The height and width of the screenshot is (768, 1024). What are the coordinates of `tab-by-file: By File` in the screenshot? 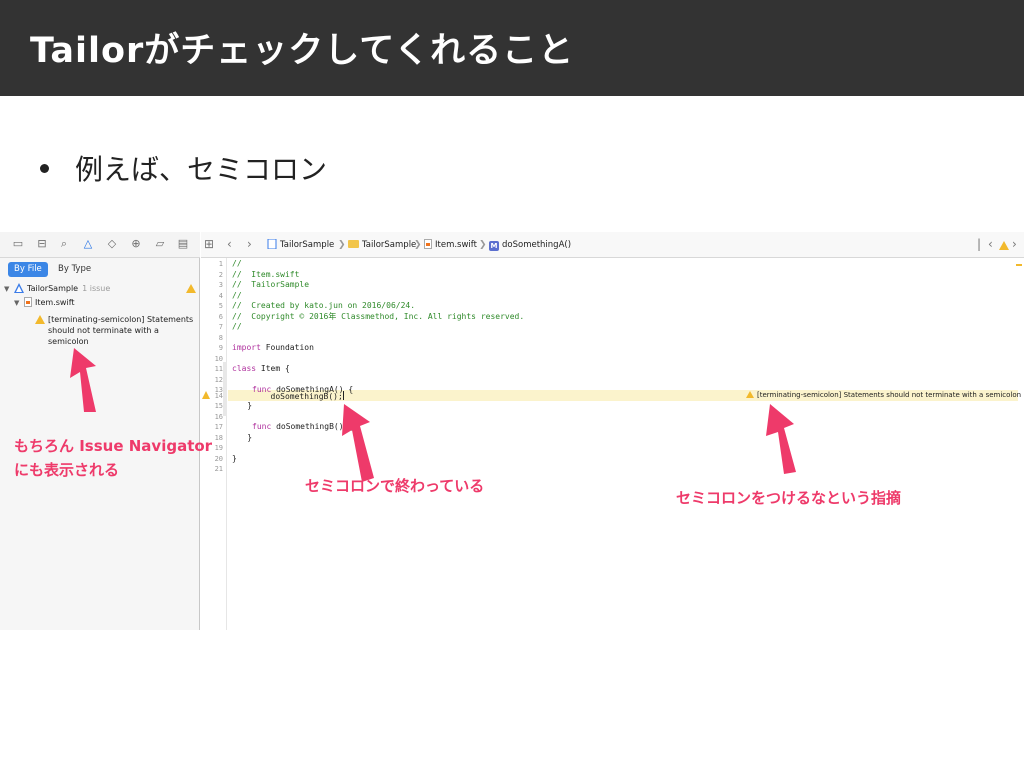 It's located at (28, 269).